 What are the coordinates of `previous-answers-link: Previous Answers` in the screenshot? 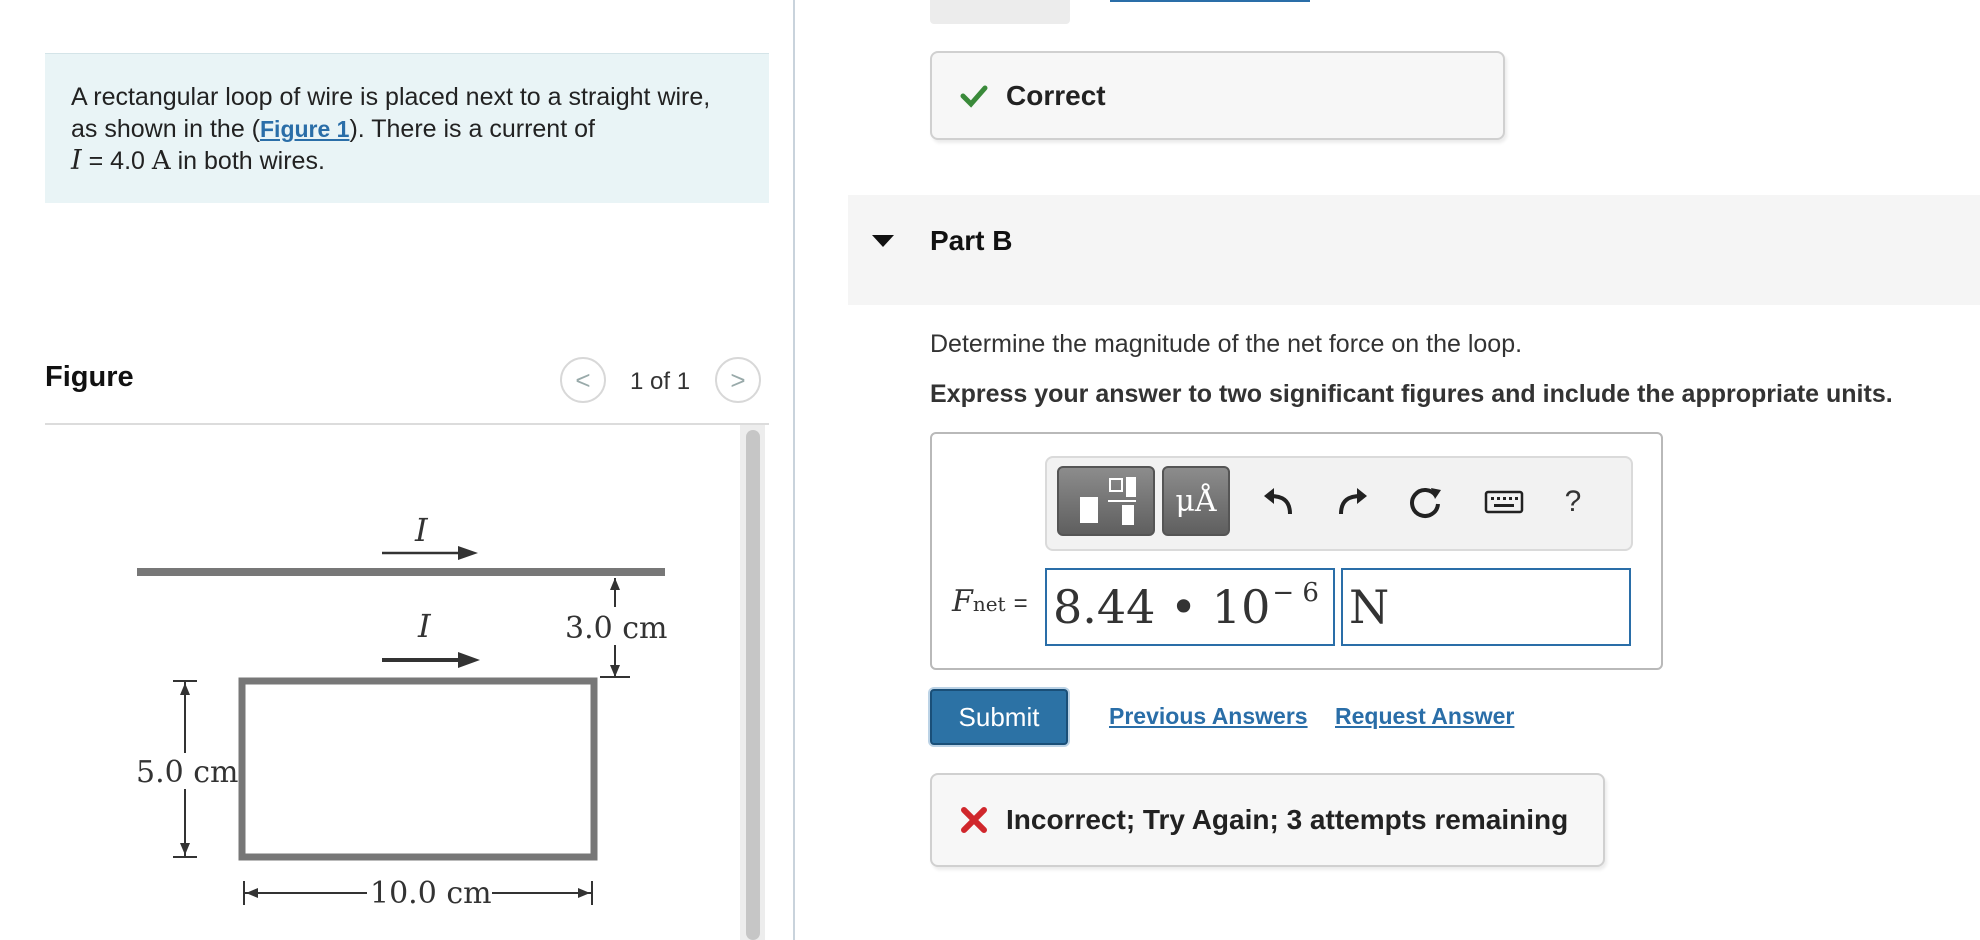 It's located at (1208, 716).